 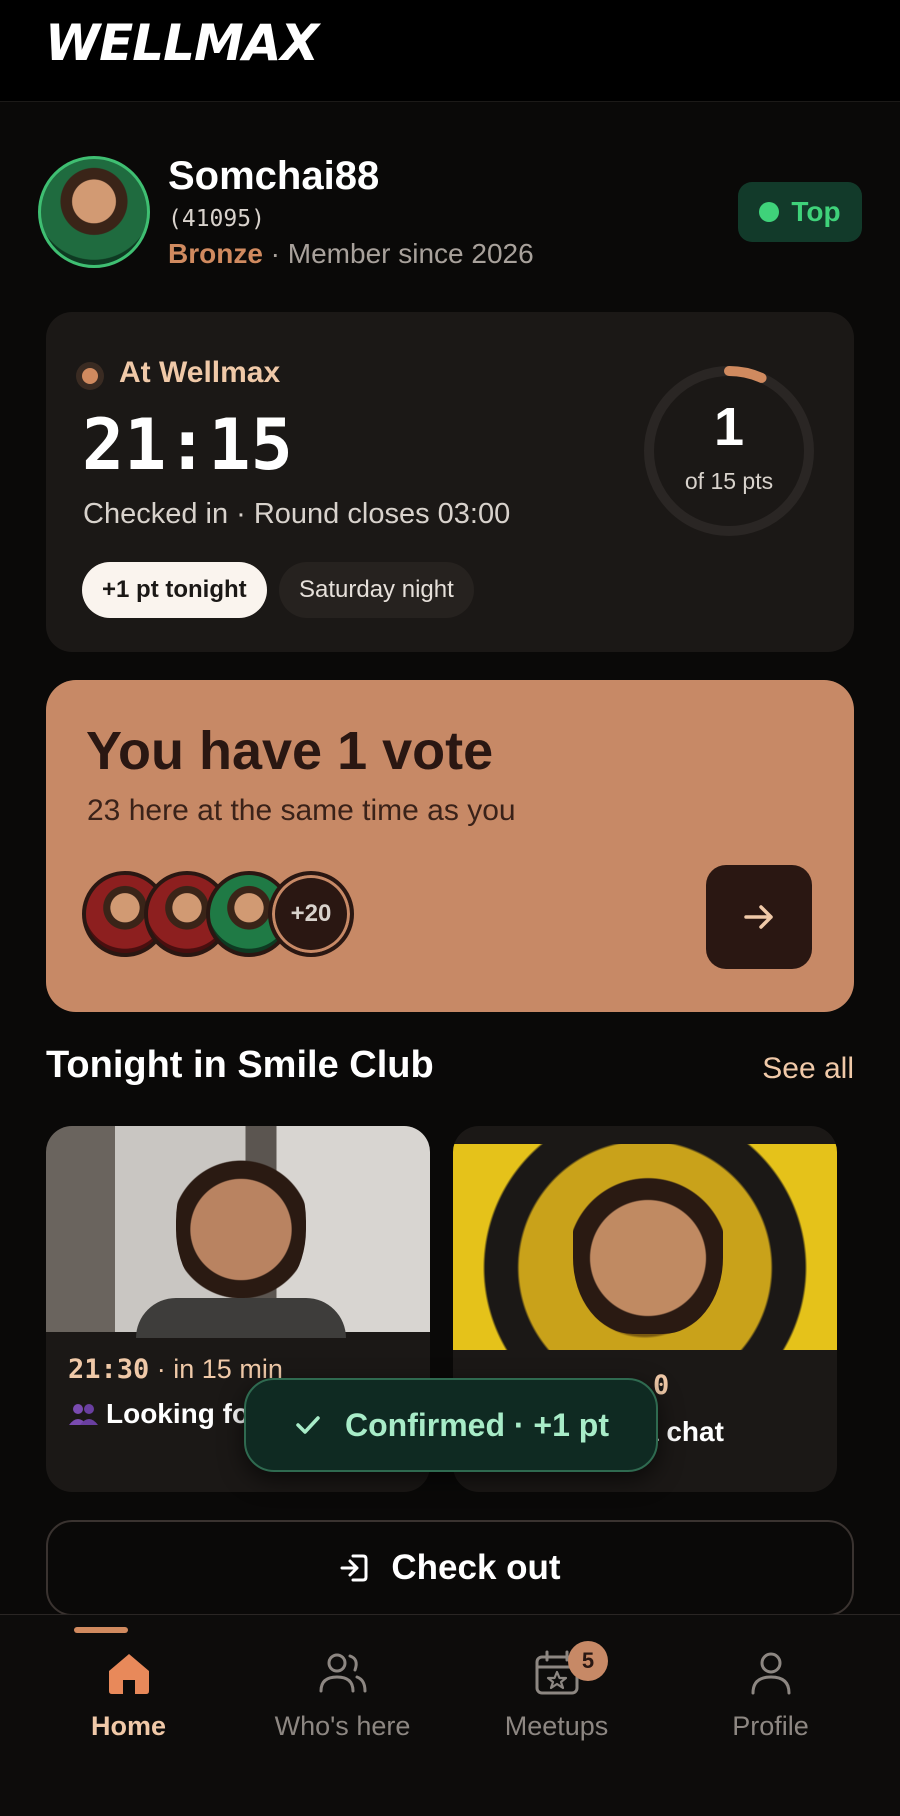 What do you see at coordinates (241, 1318) in the screenshot?
I see `shirt-shape` at bounding box center [241, 1318].